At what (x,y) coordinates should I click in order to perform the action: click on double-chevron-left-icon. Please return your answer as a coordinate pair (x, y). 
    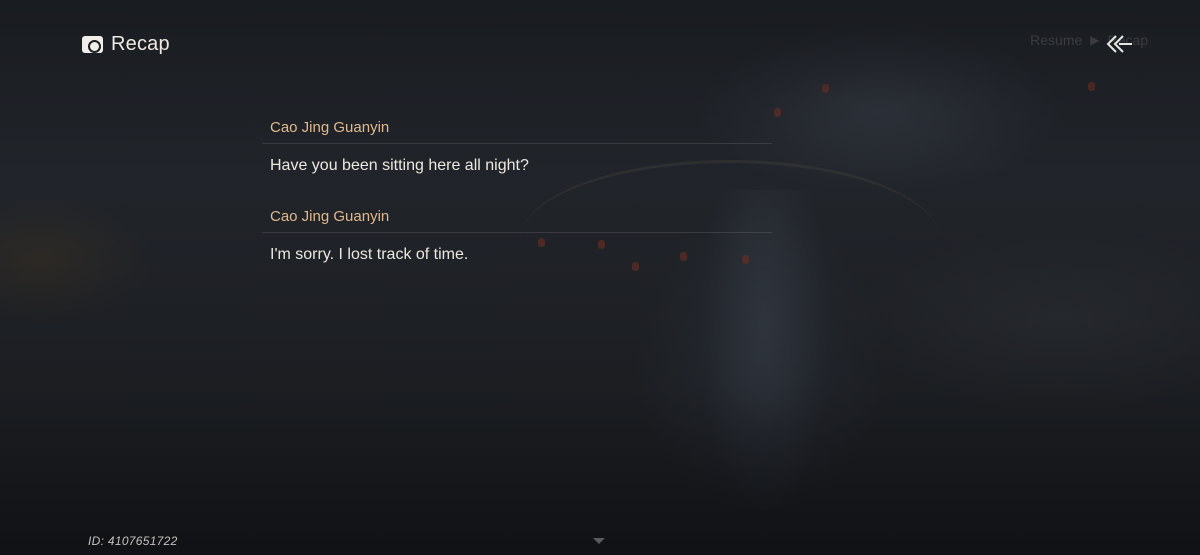
    Looking at the image, I should click on (1119, 44).